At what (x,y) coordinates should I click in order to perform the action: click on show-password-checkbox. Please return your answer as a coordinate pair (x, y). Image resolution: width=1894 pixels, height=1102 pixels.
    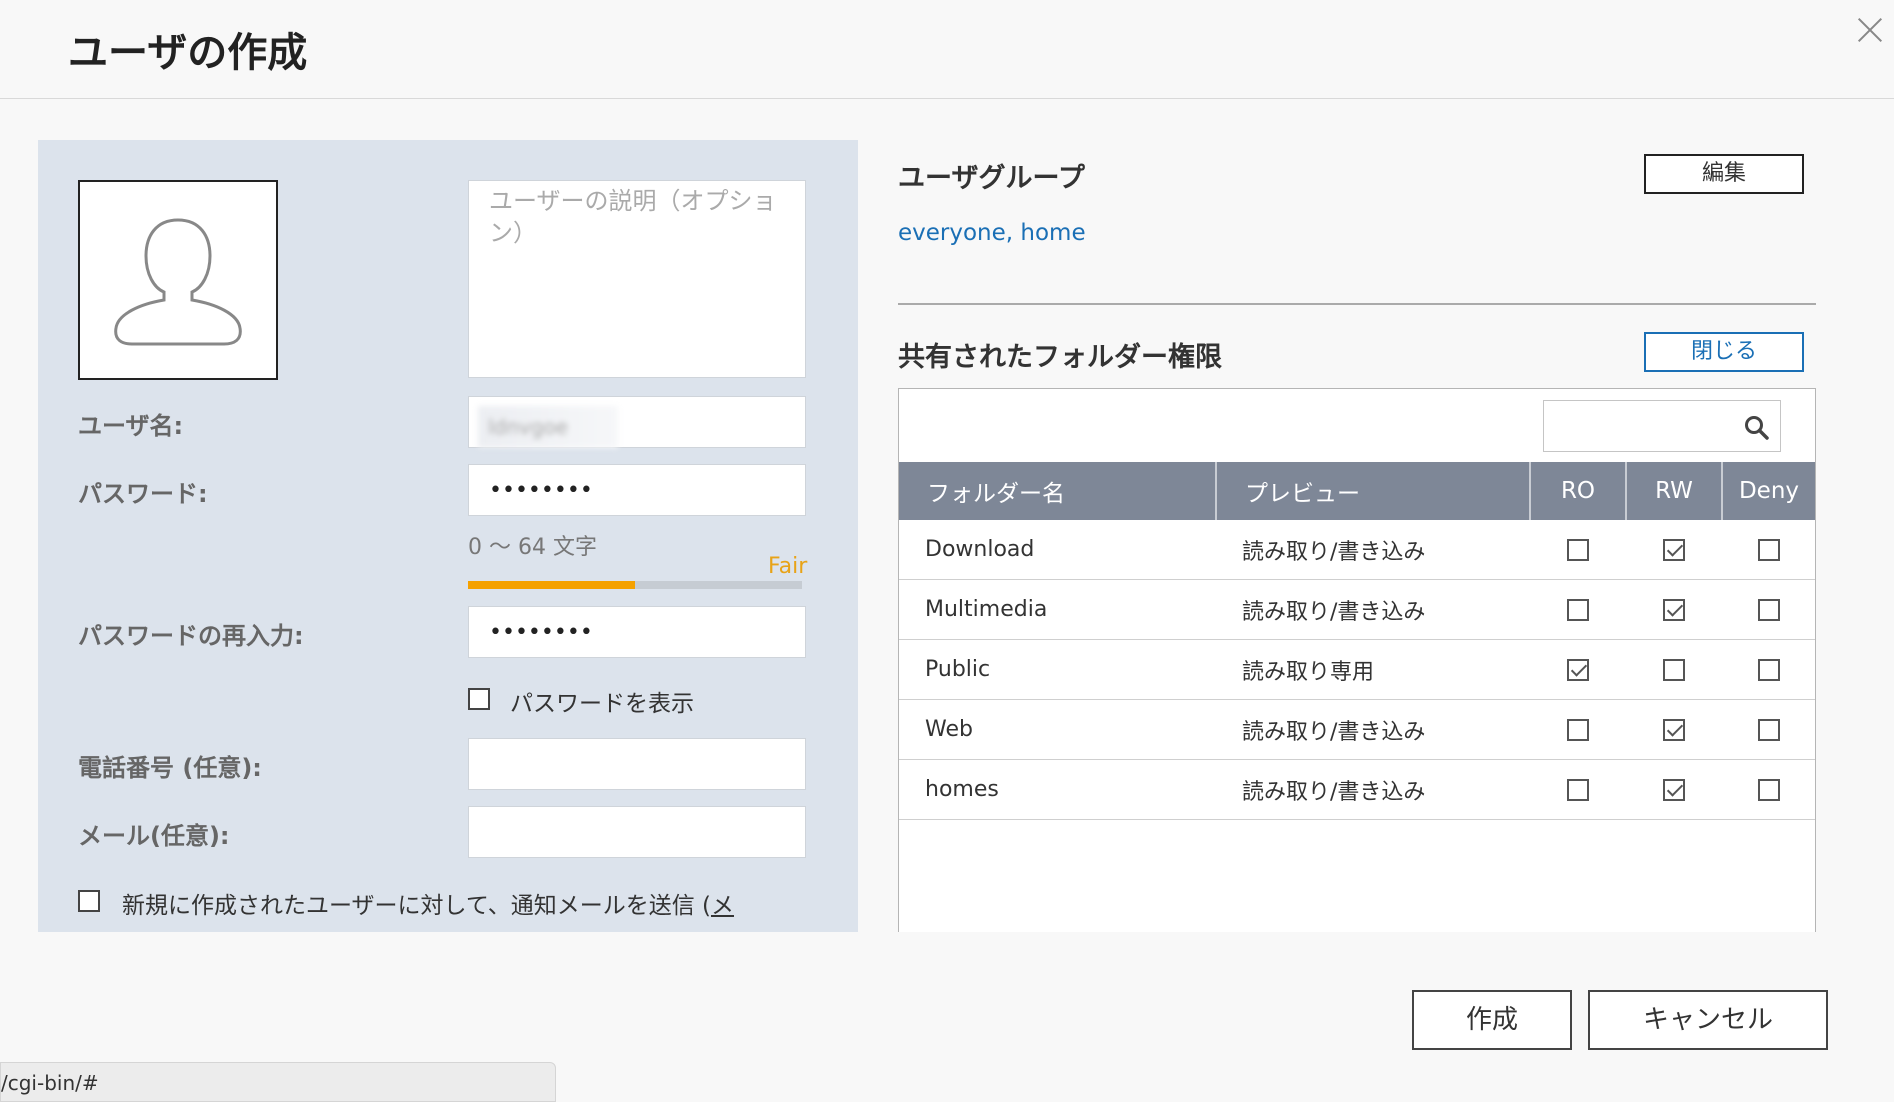
    Looking at the image, I should click on (479, 699).